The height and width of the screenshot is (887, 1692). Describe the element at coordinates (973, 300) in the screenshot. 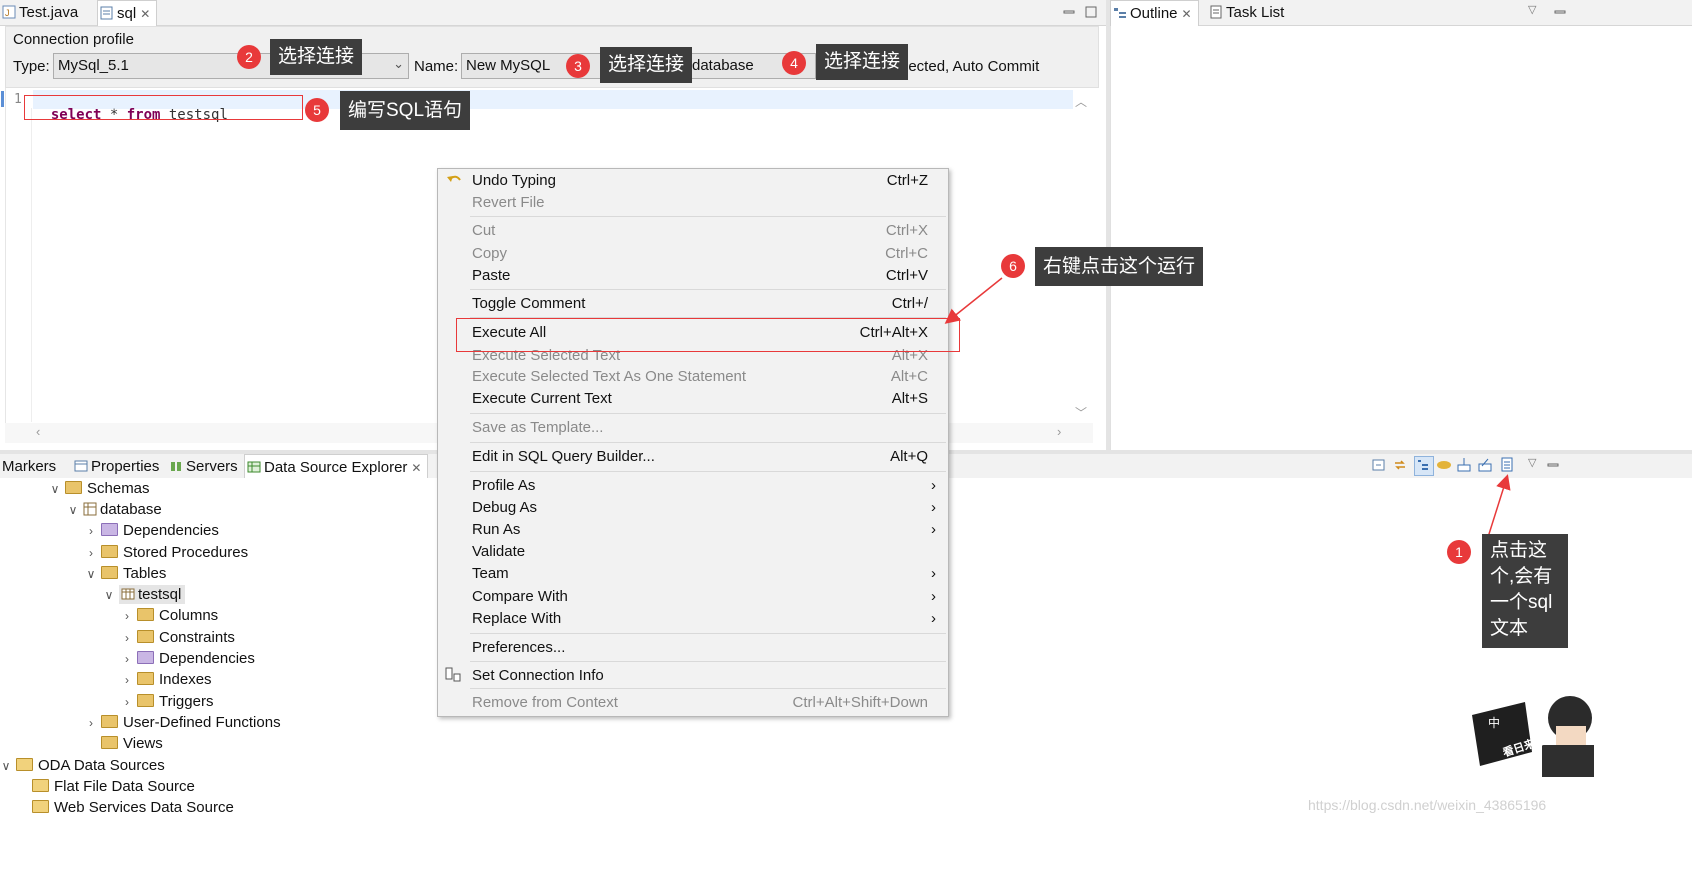

I see `arrow-to-execute-all` at that location.